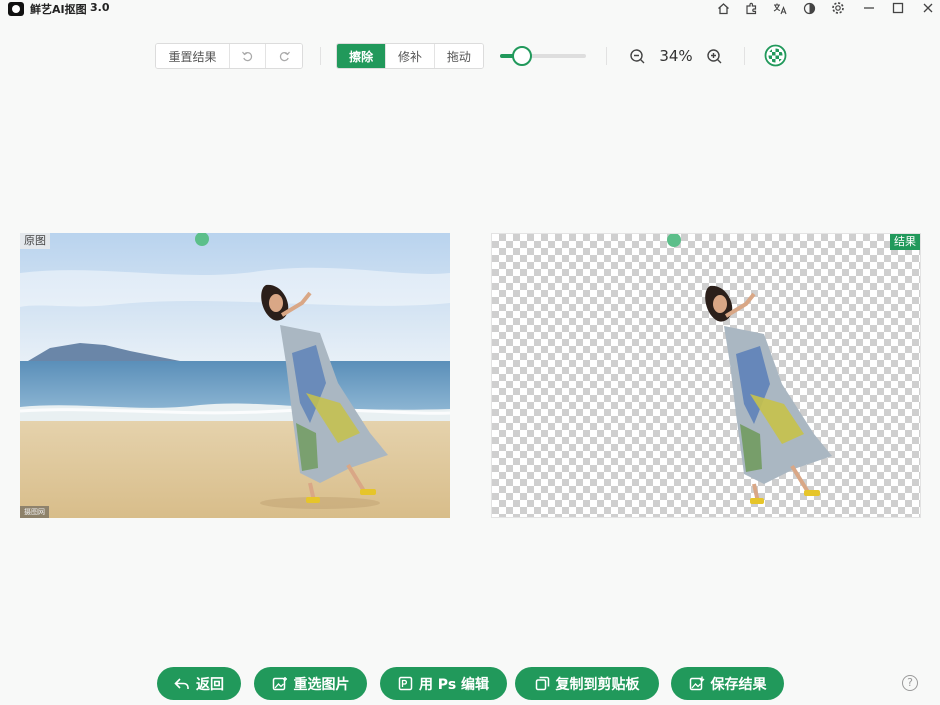 The width and height of the screenshot is (940, 705). What do you see at coordinates (898, 8) in the screenshot?
I see `maximize-icon` at bounding box center [898, 8].